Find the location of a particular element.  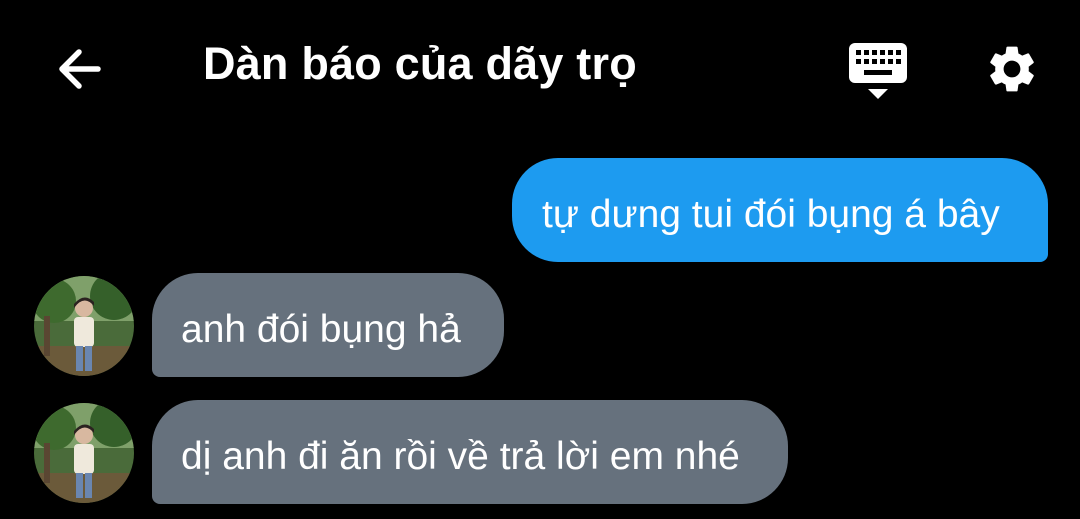

arrow-left-icon is located at coordinates (80, 69).